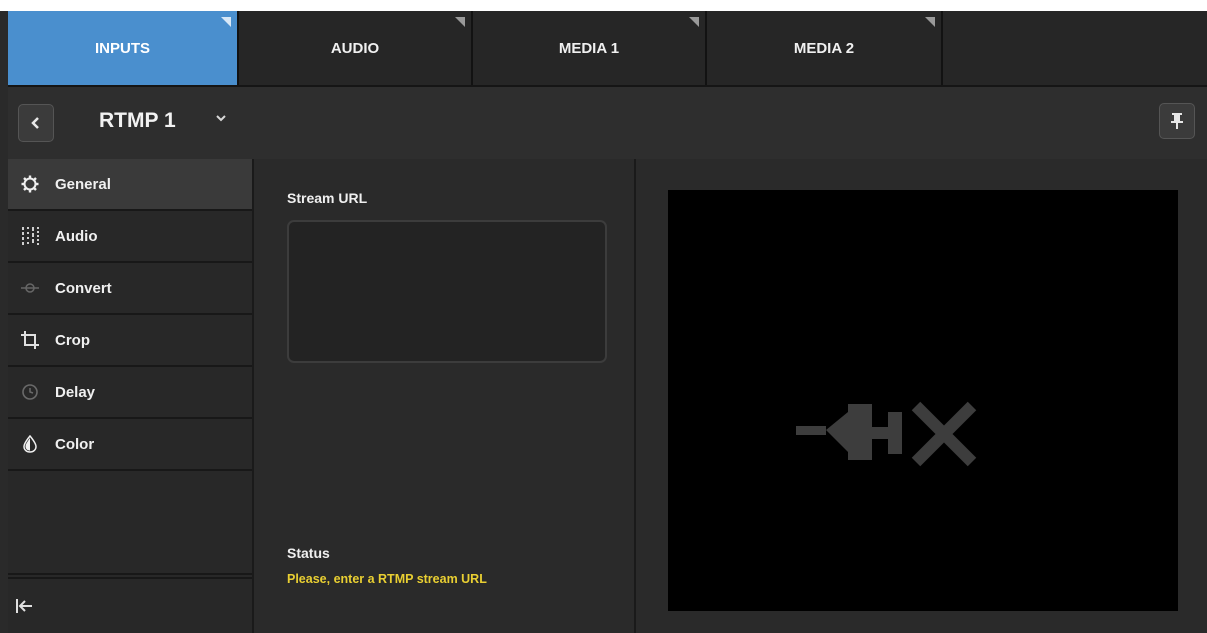  Describe the element at coordinates (221, 119) in the screenshot. I see `chevron-down-icon` at that location.